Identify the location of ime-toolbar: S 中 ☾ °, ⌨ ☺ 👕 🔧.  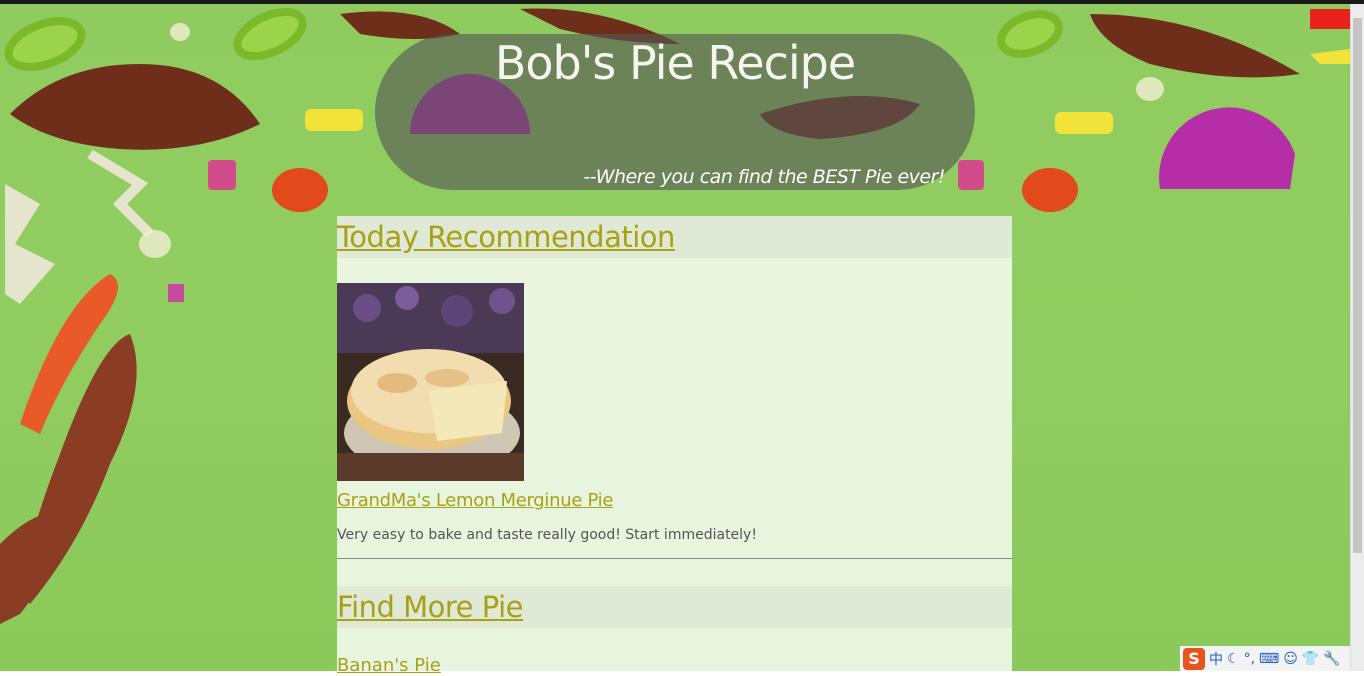
(1265, 658).